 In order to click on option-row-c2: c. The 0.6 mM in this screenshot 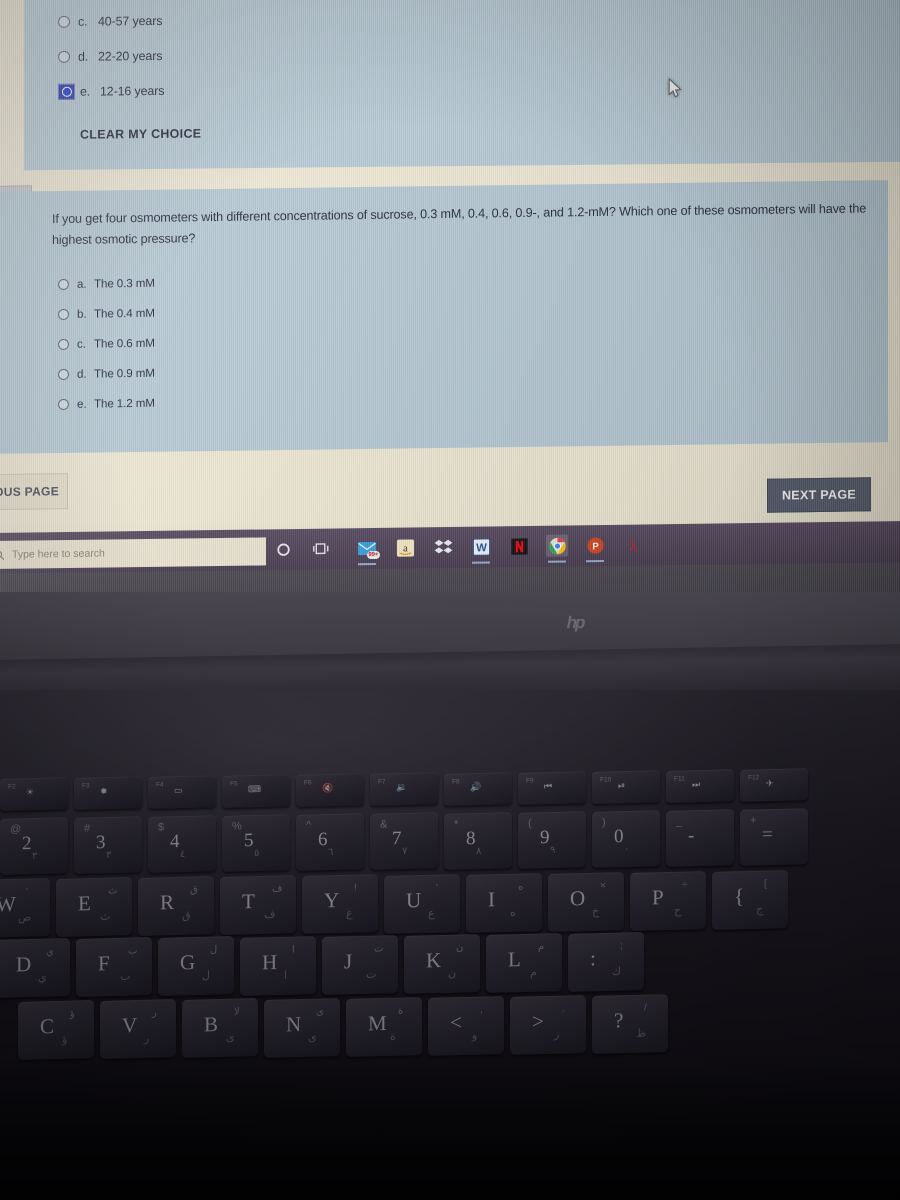, I will do `click(106, 343)`.